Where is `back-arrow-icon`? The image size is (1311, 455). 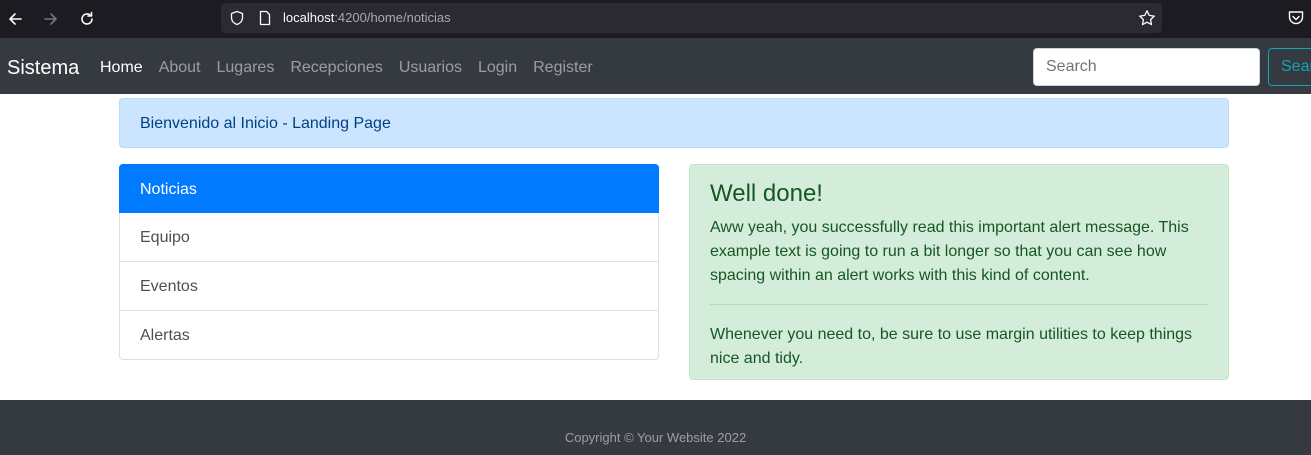 back-arrow-icon is located at coordinates (15, 19).